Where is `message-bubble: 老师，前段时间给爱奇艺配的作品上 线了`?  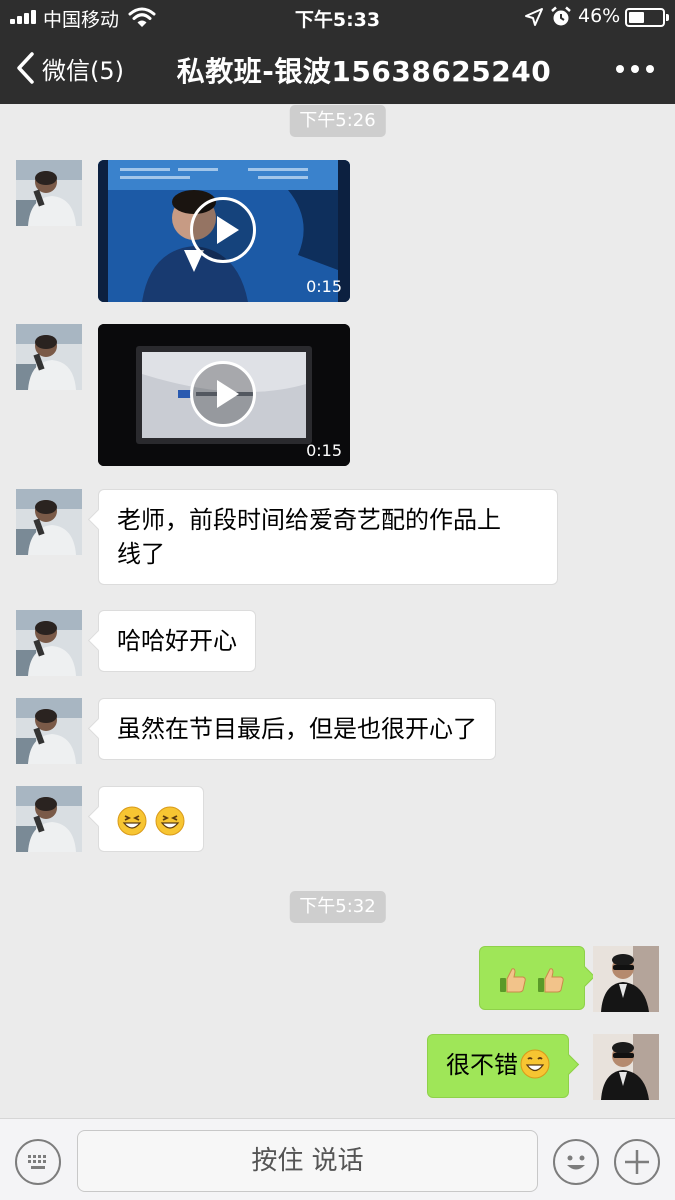
message-bubble: 老师，前段时间给爱奇艺配的作品上 线了 is located at coordinates (328, 537).